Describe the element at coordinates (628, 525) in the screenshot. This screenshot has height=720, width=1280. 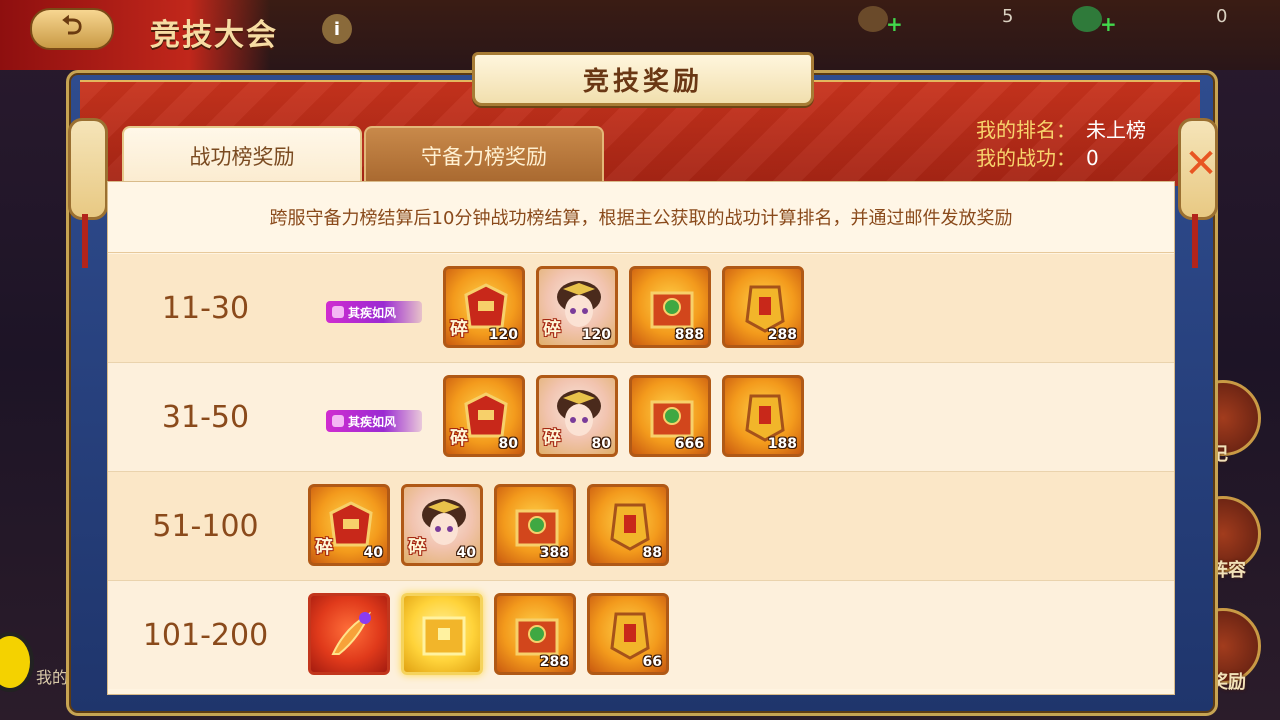
I see `command-token-icon: 88` at that location.